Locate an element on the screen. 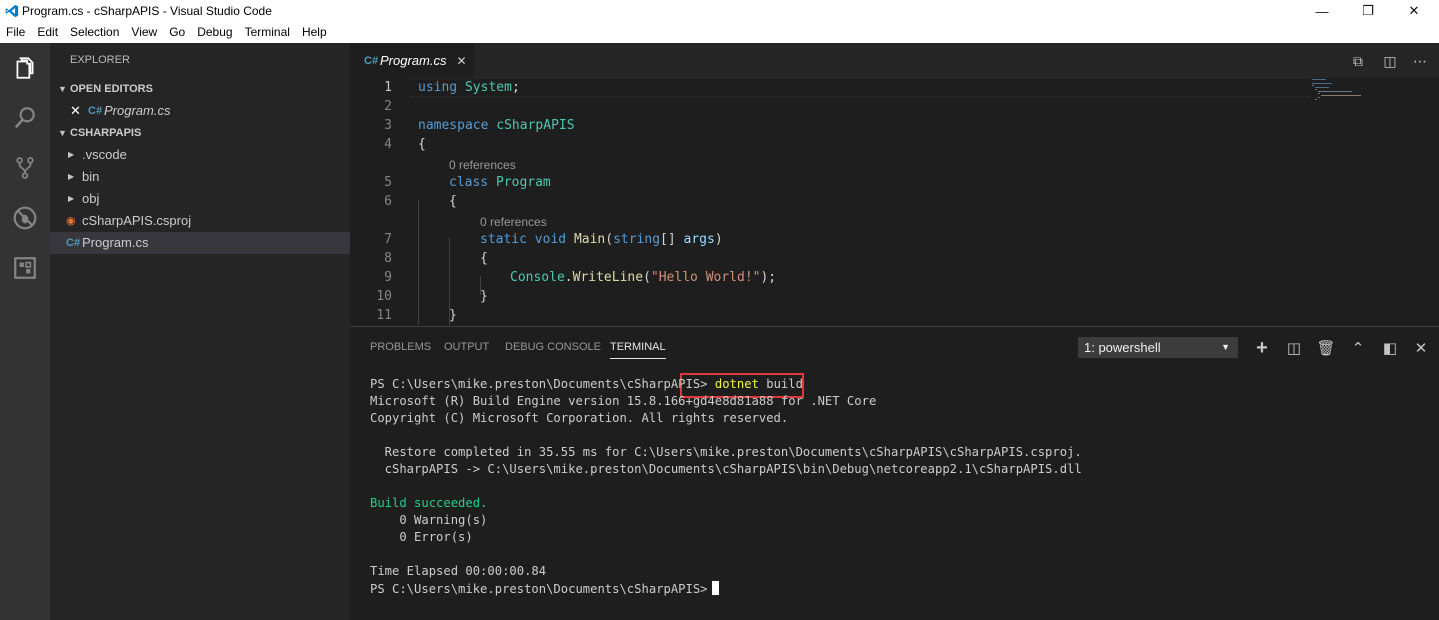 This screenshot has height=620, width=1439. extensions-icon is located at coordinates (25, 268).